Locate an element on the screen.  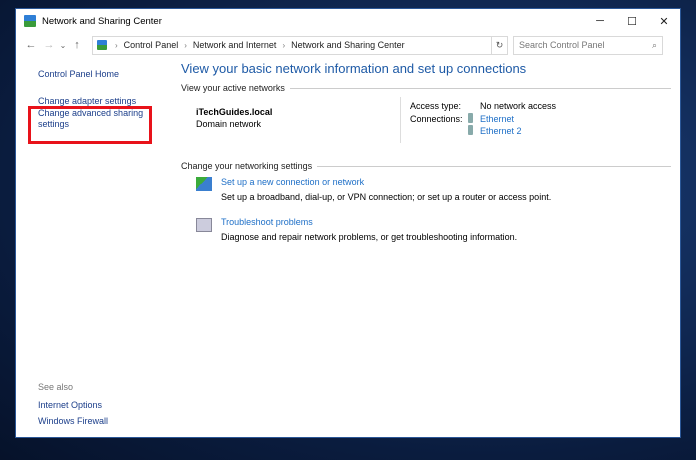
new-connection-icon is located at coordinates (204, 184).